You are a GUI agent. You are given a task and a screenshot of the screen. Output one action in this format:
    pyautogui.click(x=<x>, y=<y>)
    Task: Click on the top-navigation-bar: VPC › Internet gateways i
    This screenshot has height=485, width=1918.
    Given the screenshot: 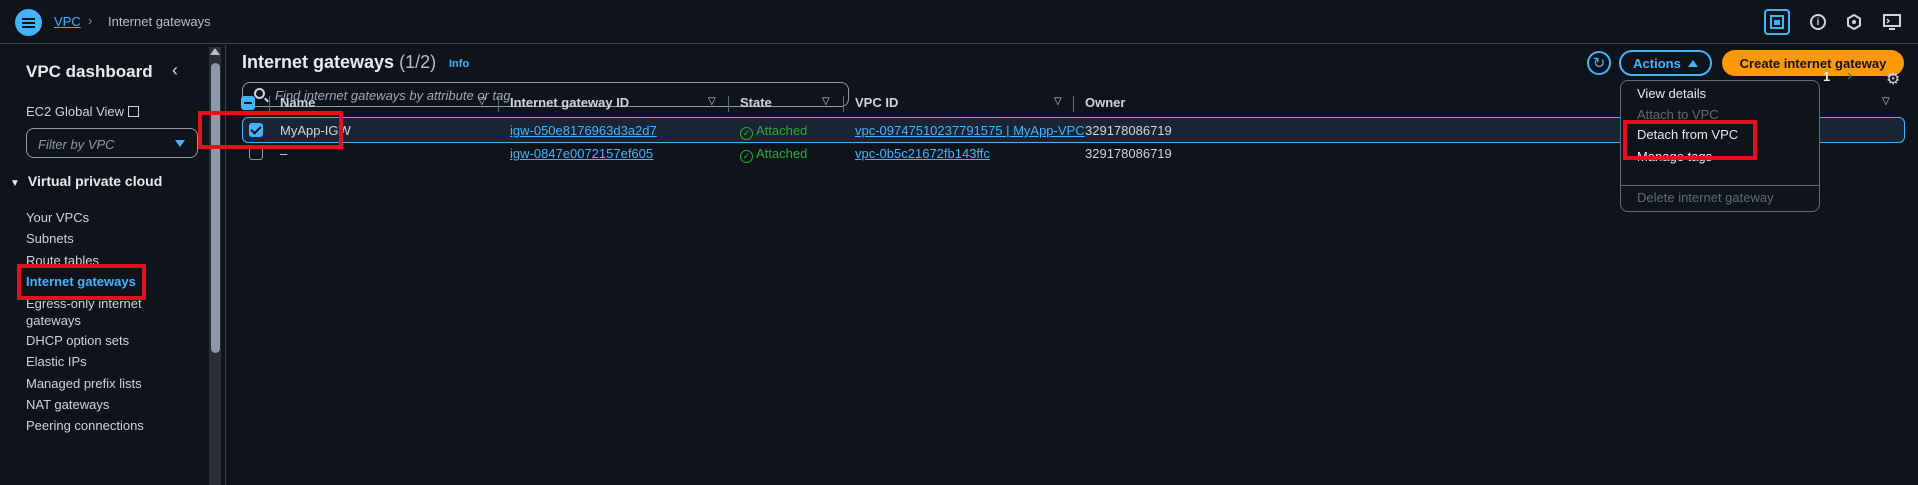 What is the action you would take?
    pyautogui.click(x=959, y=22)
    